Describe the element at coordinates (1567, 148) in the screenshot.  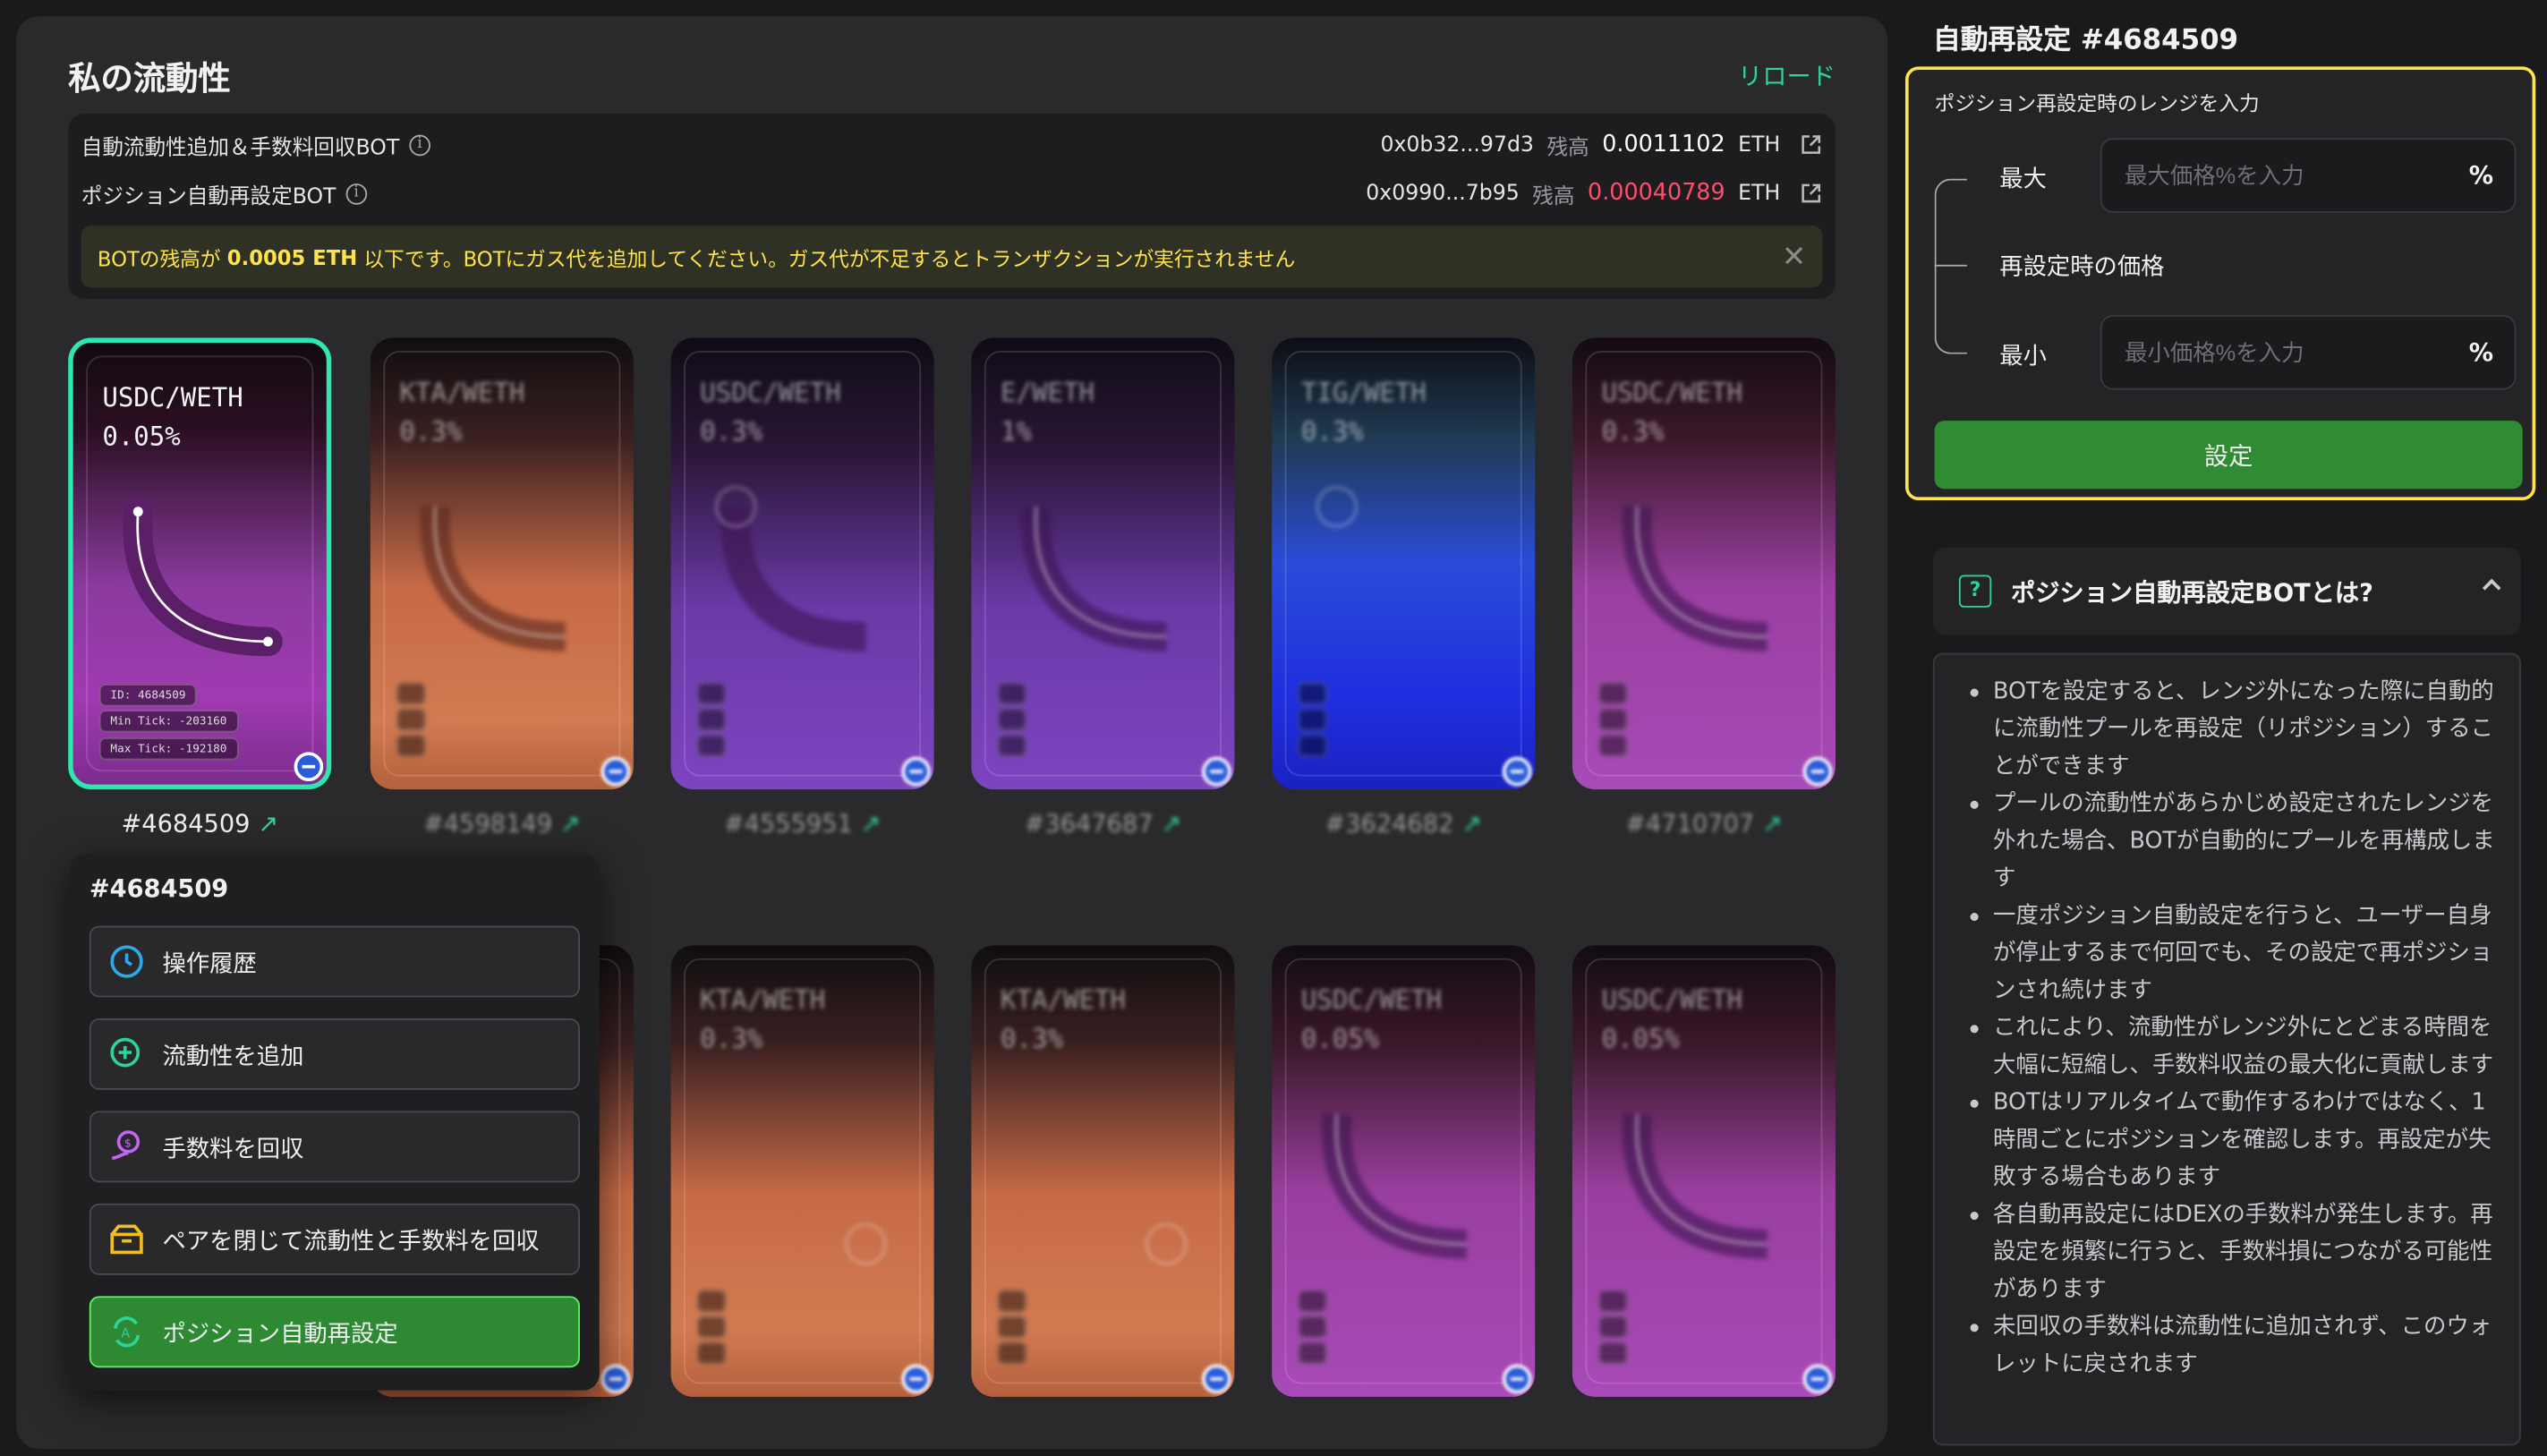
I see `bot1-balance-label: 残高` at that location.